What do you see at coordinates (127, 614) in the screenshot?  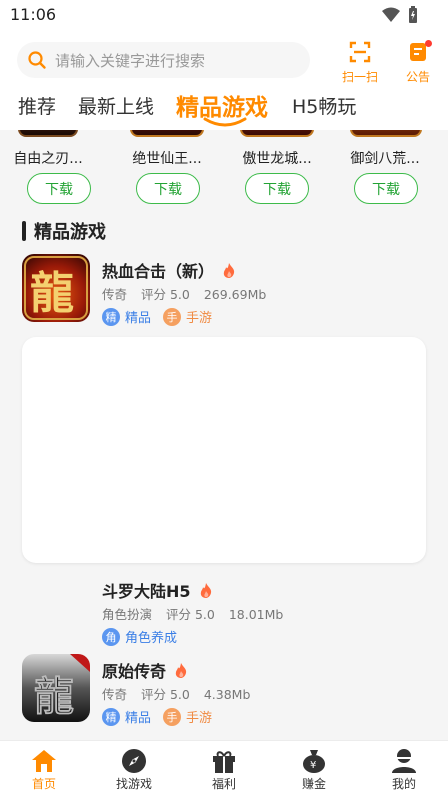 I see `game-genre: 角色扮演` at bounding box center [127, 614].